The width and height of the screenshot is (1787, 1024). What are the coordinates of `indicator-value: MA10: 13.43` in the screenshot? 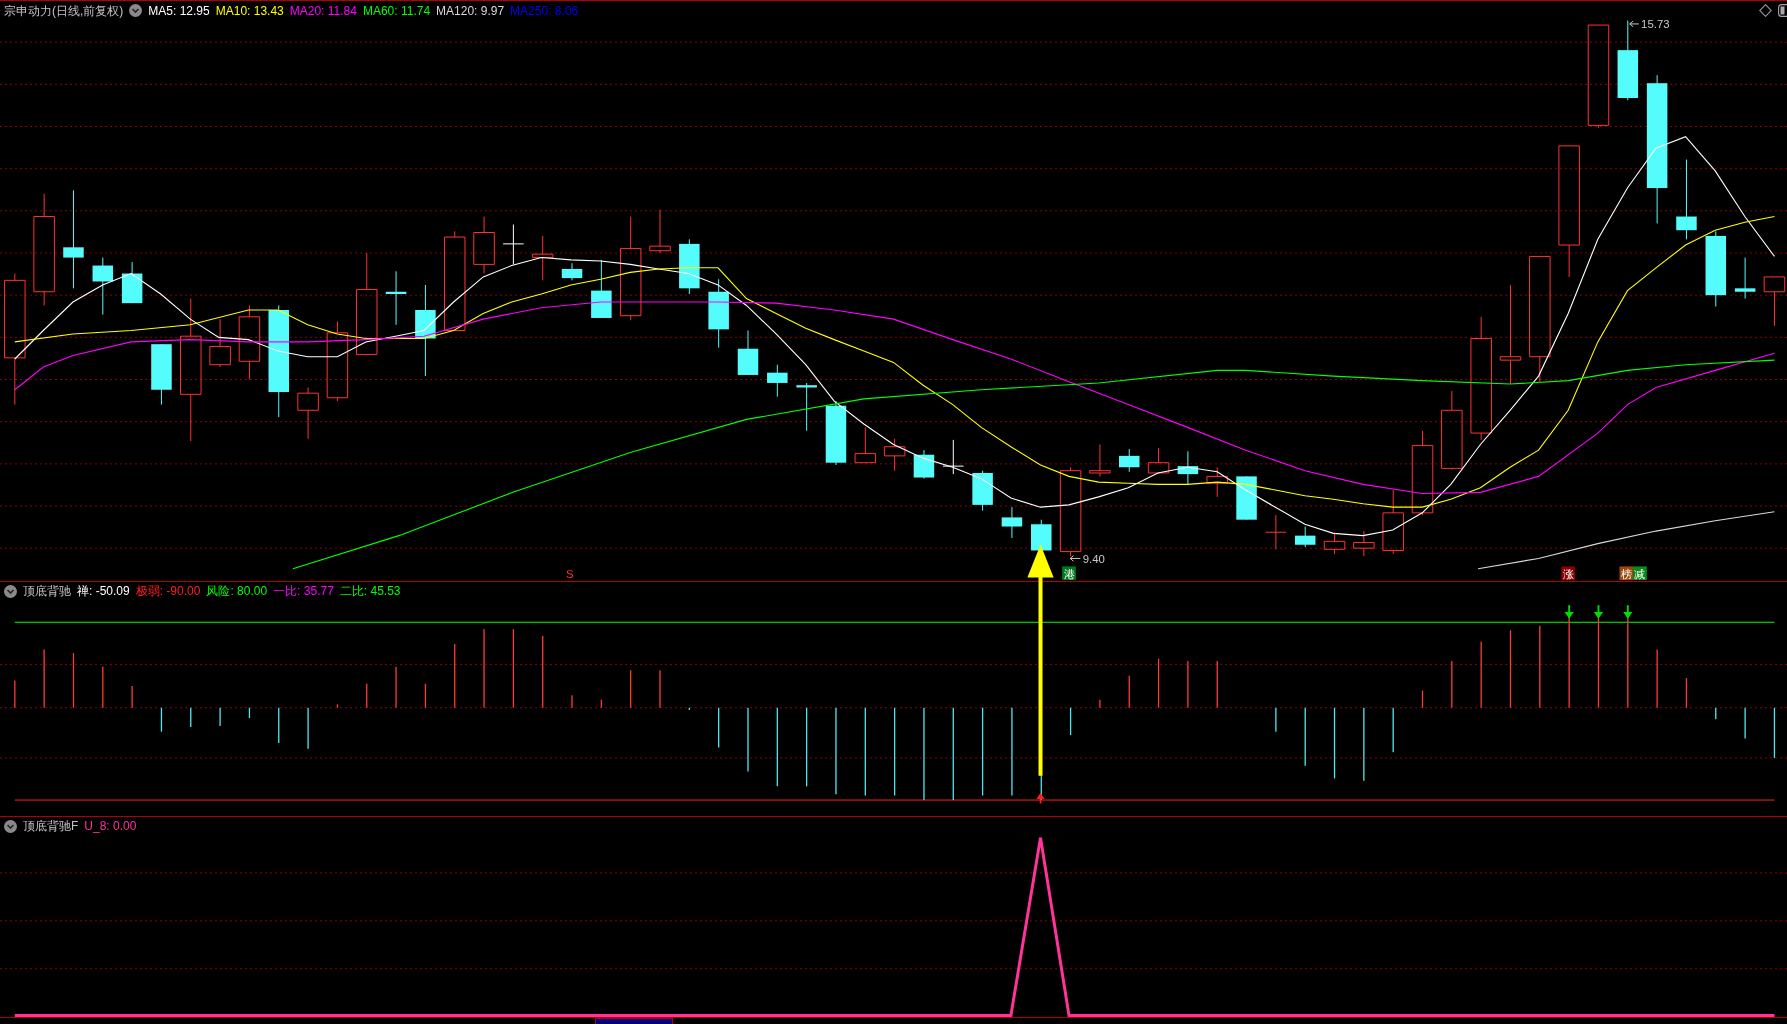 It's located at (249, 11).